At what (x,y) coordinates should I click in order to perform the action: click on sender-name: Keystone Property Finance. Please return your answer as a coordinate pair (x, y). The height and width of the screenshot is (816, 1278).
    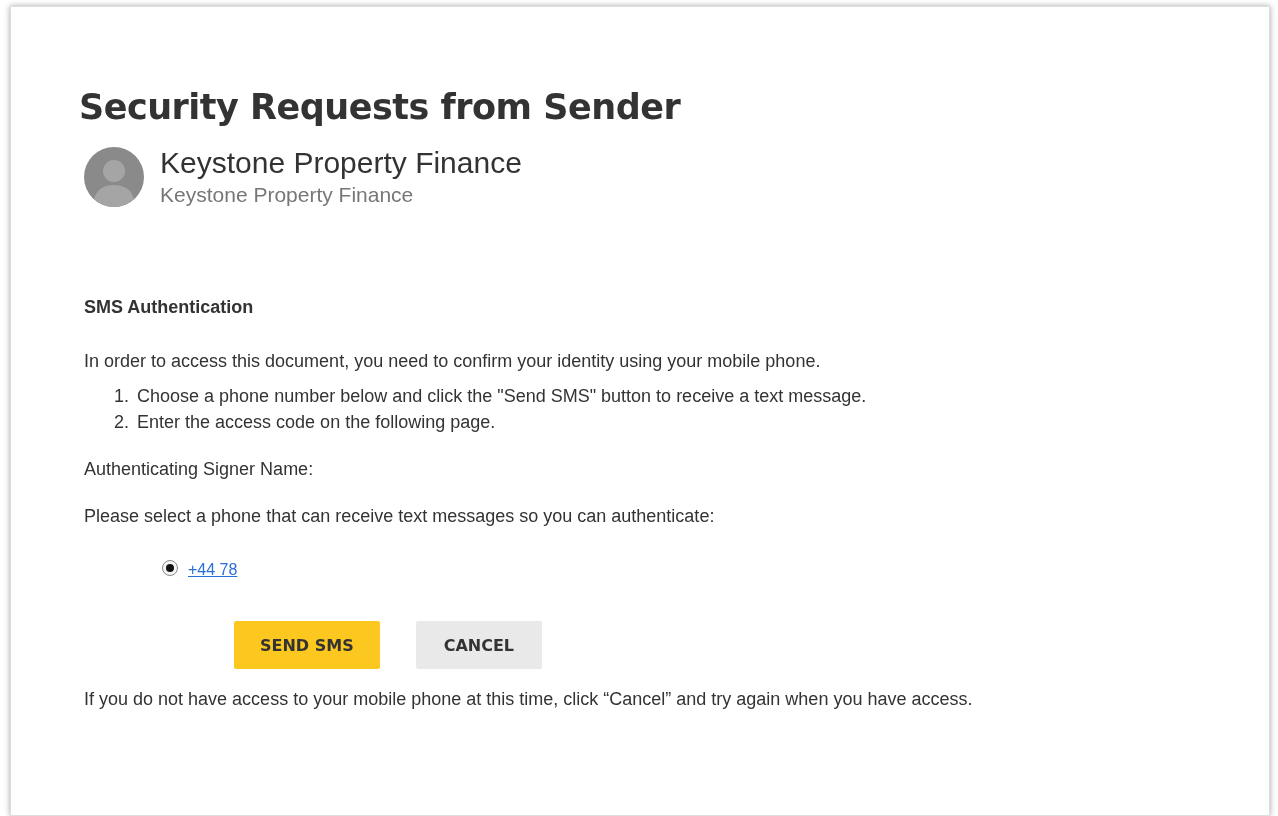
    Looking at the image, I should click on (341, 163).